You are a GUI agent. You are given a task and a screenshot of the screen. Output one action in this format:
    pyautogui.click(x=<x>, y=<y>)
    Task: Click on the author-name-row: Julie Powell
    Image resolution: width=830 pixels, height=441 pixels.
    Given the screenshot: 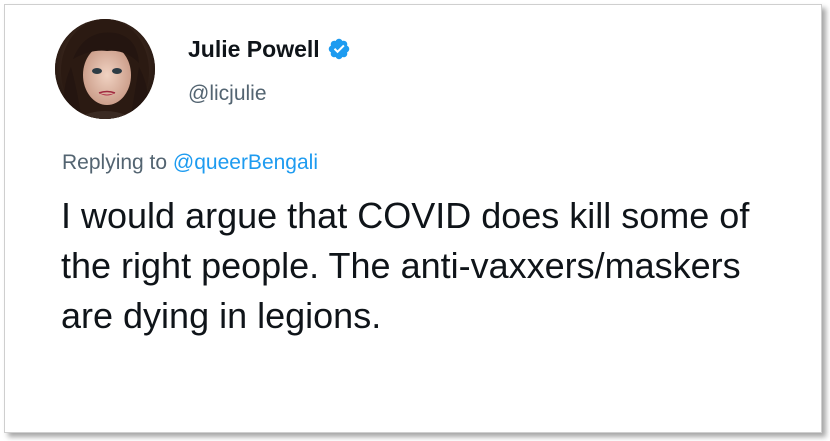 What is the action you would take?
    pyautogui.click(x=269, y=49)
    